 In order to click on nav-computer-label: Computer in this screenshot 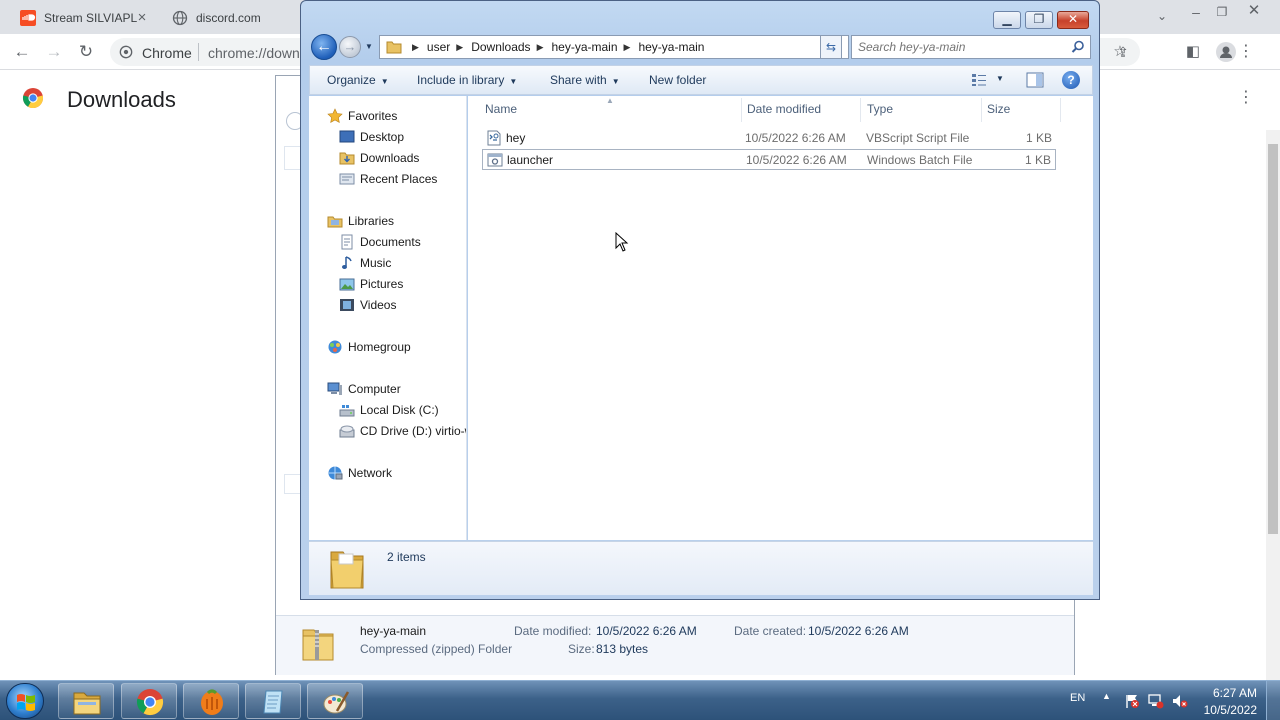, I will do `click(374, 389)`.